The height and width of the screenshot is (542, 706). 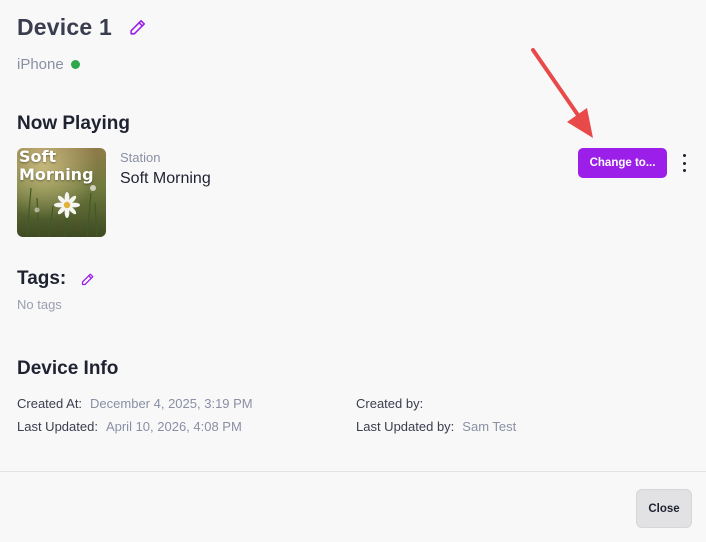 I want to click on now-playing-heading: Now Playing, so click(x=73, y=123).